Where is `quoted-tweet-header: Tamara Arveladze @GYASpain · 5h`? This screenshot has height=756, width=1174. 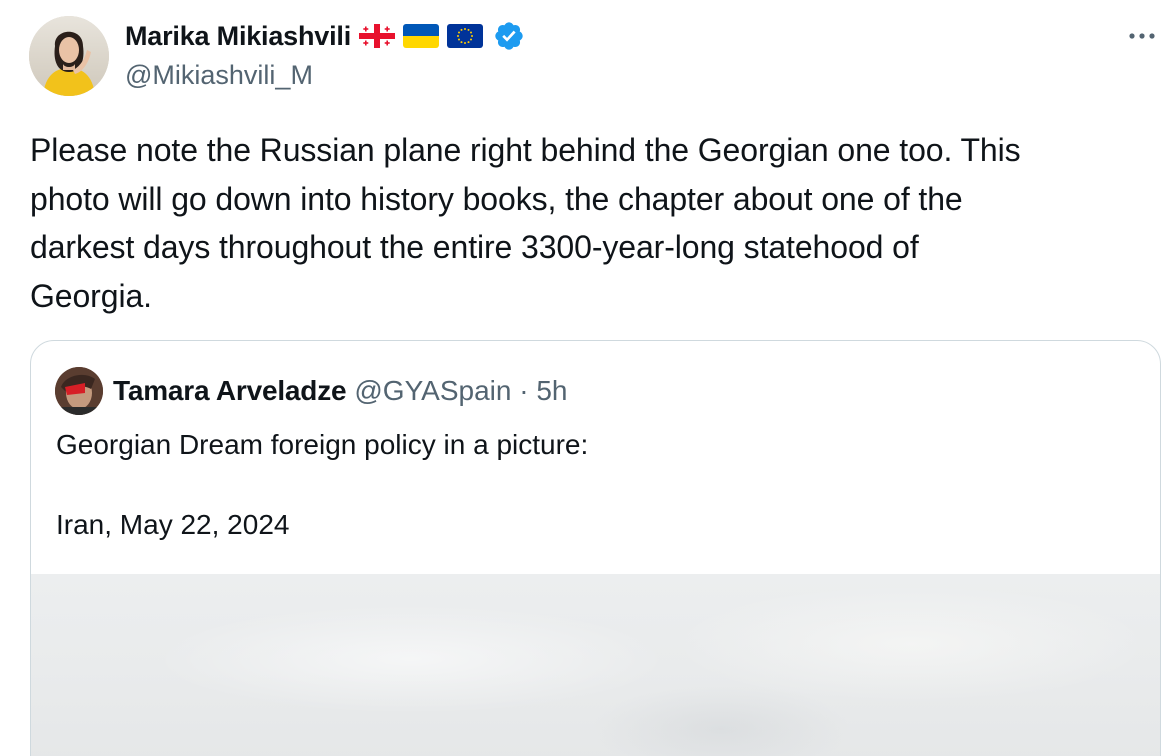 quoted-tweet-header: Tamara Arveladze @GYASpain · 5h is located at coordinates (311, 391).